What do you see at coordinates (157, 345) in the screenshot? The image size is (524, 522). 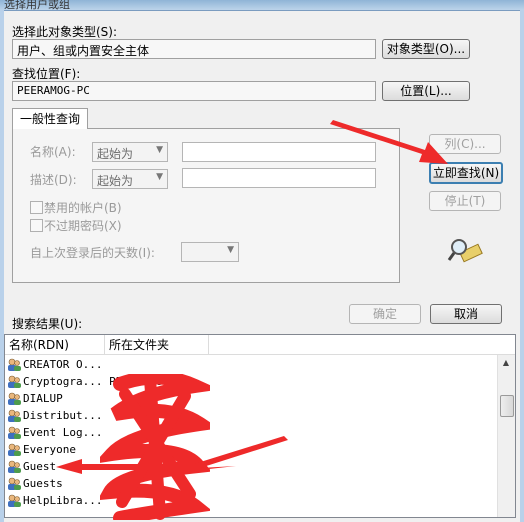 I see `column-header-folder: 所在文件夹` at bounding box center [157, 345].